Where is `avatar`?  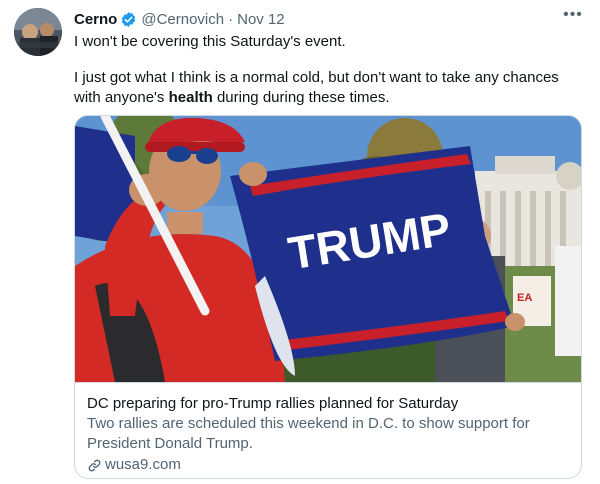
avatar is located at coordinates (38, 32).